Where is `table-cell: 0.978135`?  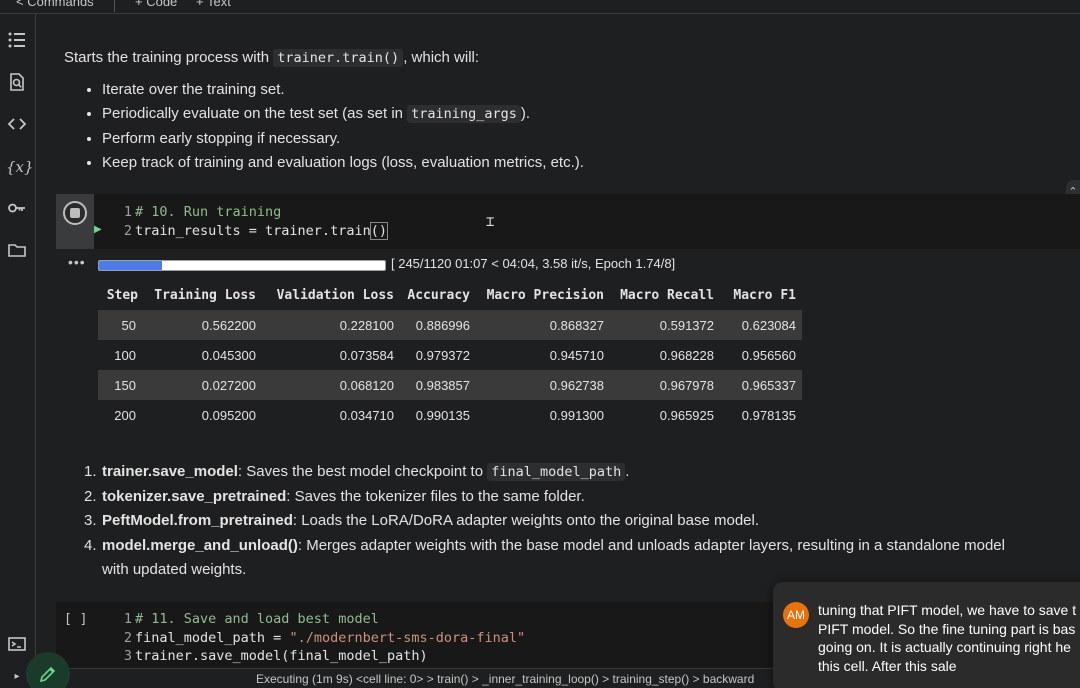 table-cell: 0.978135 is located at coordinates (768, 415).